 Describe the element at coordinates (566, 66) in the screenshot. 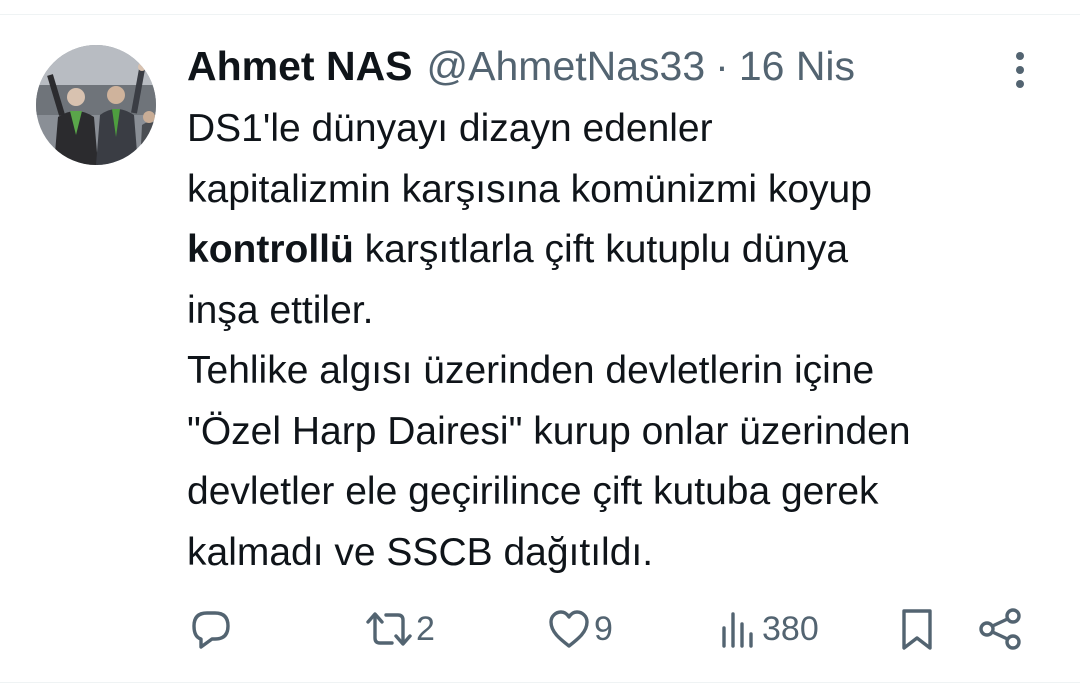

I see `author-handle: @AhmetNas33` at that location.